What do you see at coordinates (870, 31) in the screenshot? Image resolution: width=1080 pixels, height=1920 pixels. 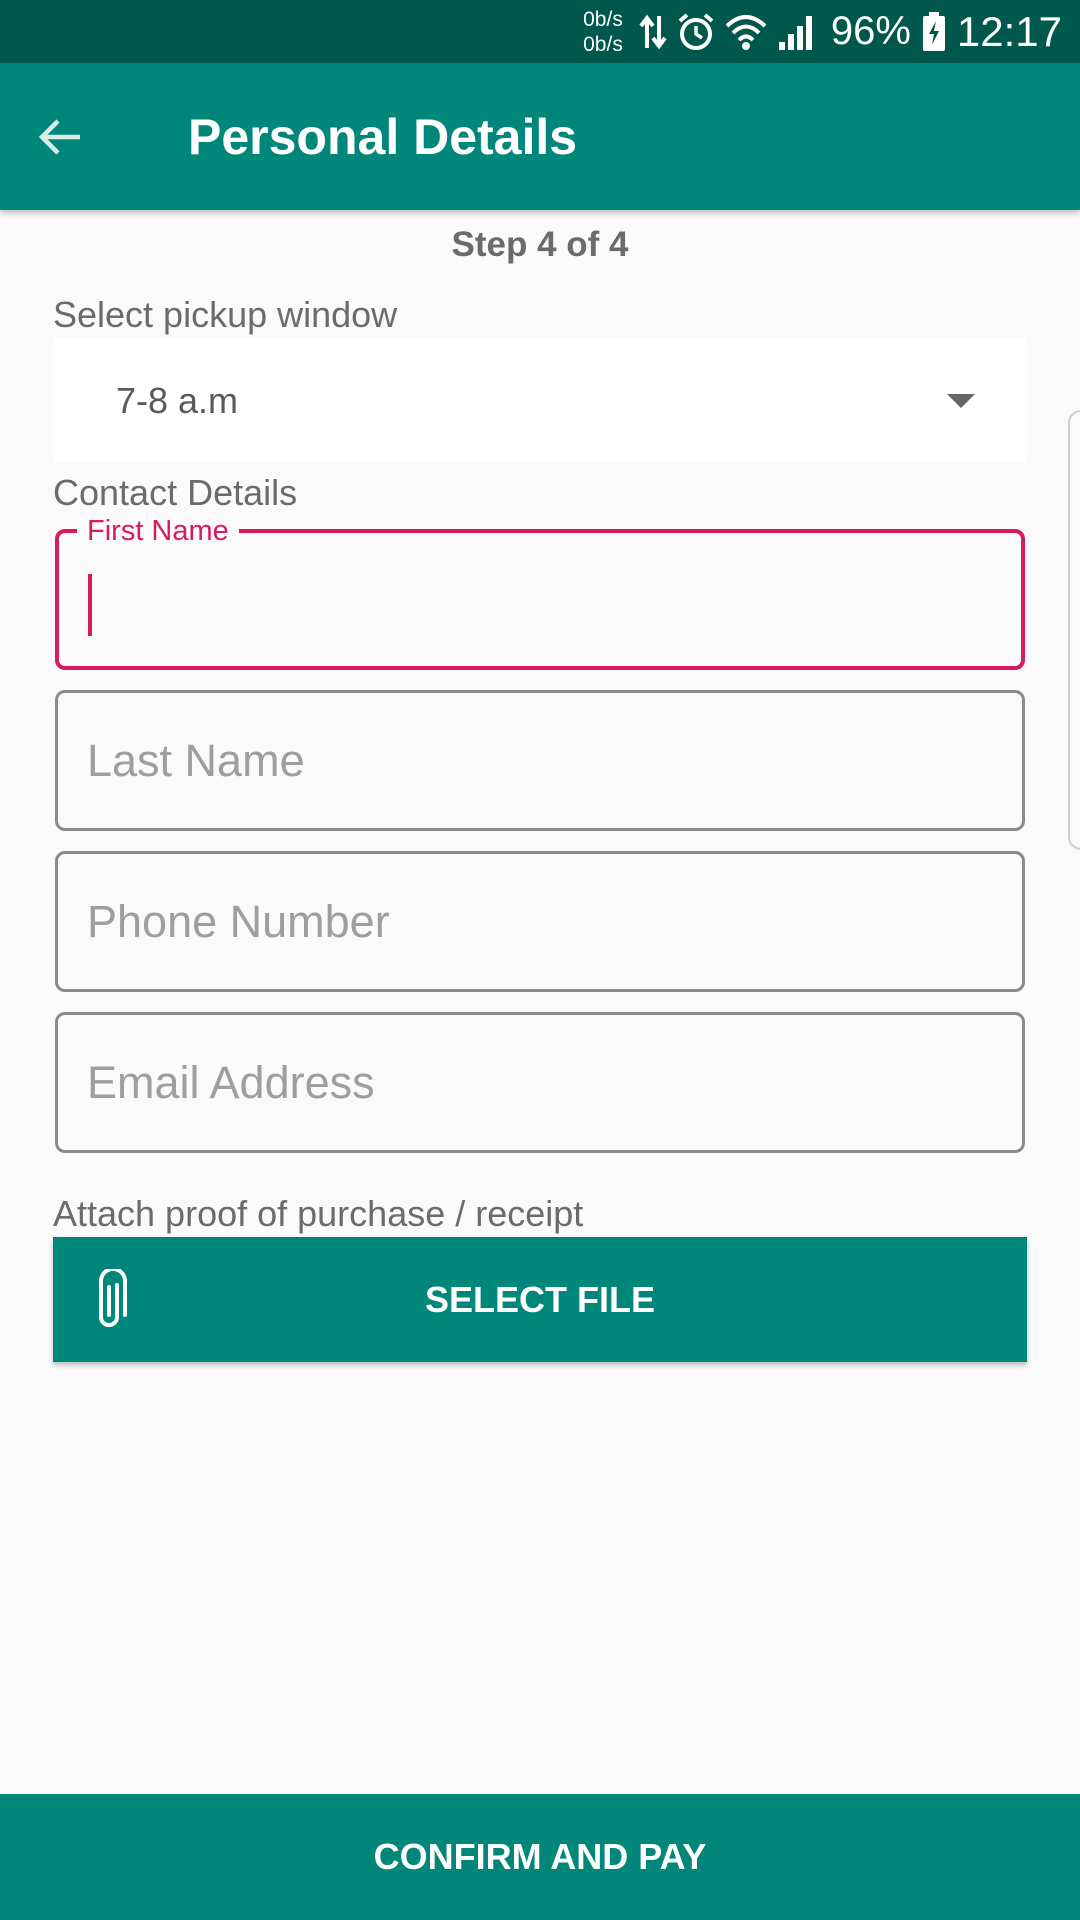 I see `battery-percent: 96%` at bounding box center [870, 31].